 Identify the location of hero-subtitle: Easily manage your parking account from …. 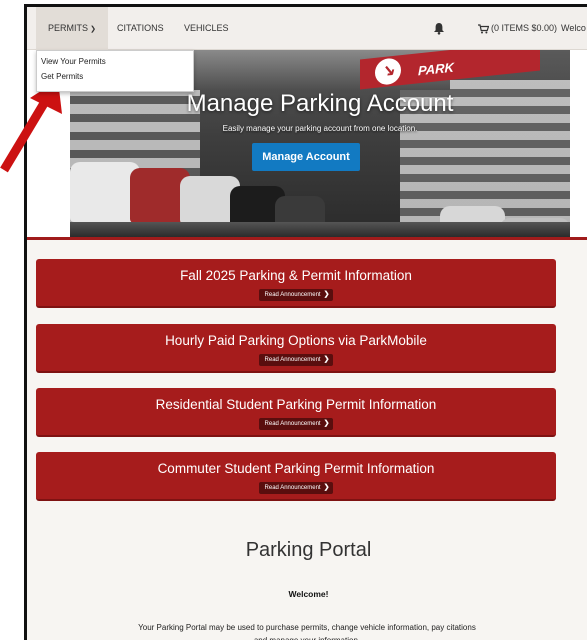
(320, 128).